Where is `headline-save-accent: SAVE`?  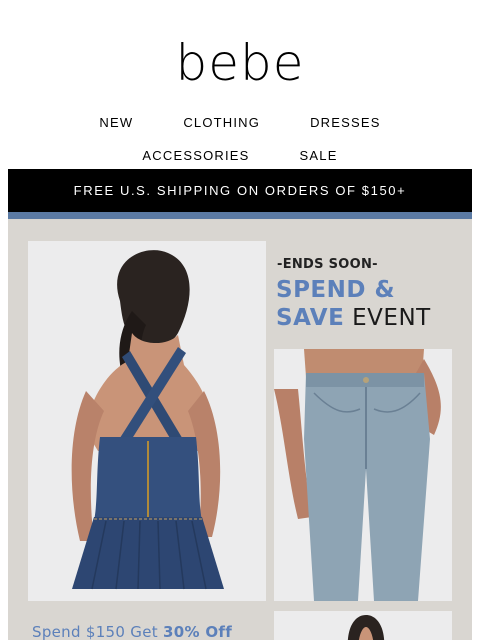 headline-save-accent: SAVE is located at coordinates (310, 318).